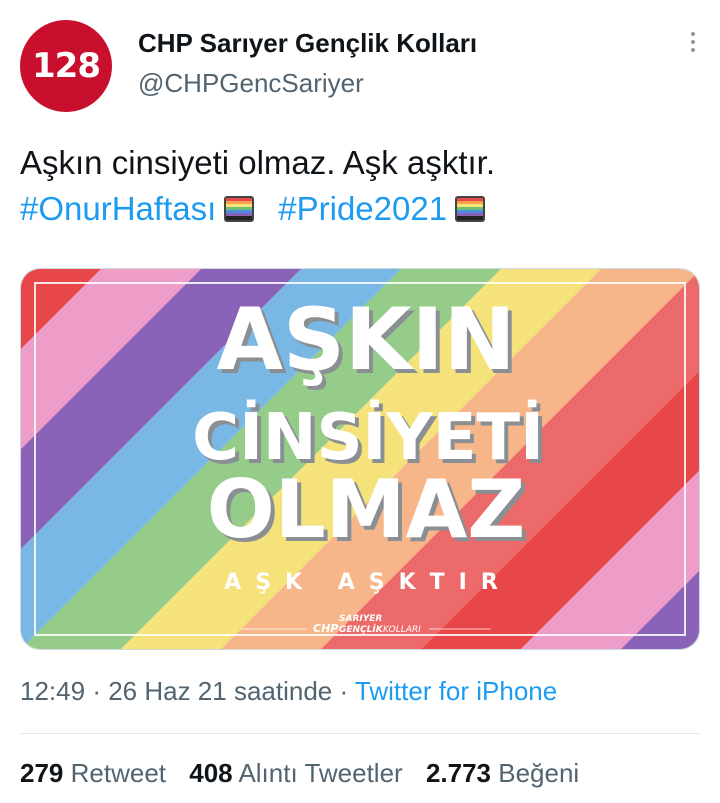 Image resolution: width=720 pixels, height=803 pixels. I want to click on retweets-stat: 279 Retweet, so click(93, 773).